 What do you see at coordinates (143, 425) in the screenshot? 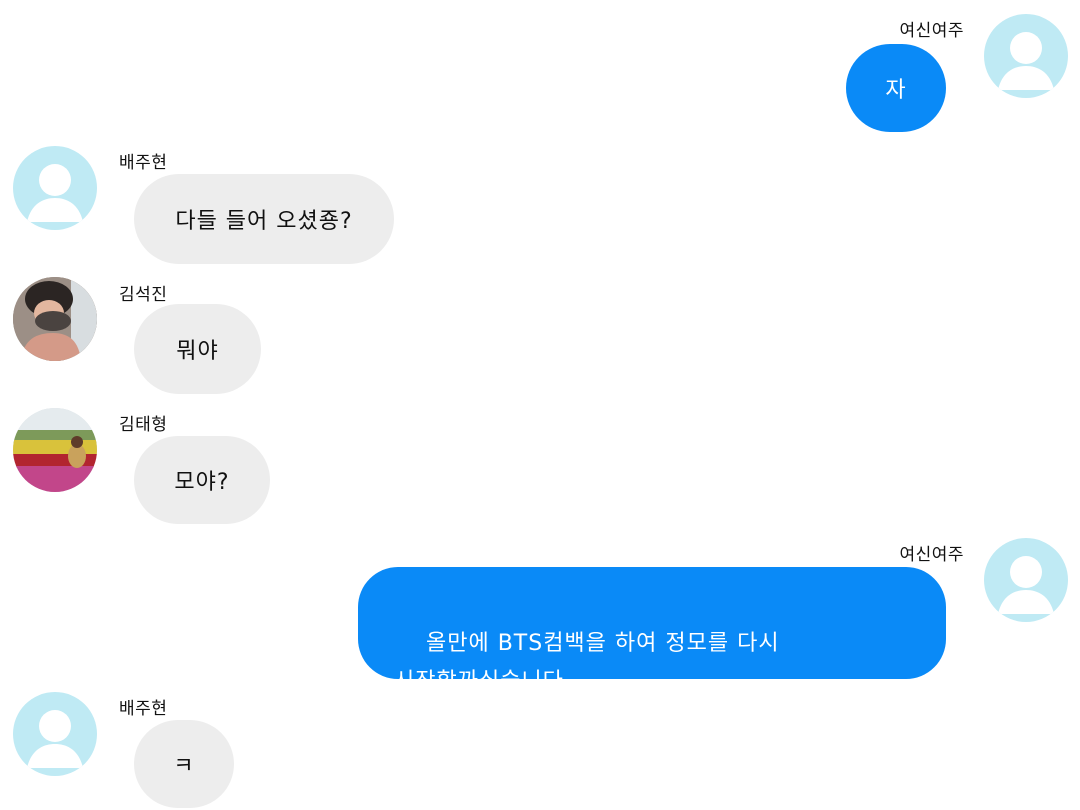
I see `sender-name: 김태형` at bounding box center [143, 425].